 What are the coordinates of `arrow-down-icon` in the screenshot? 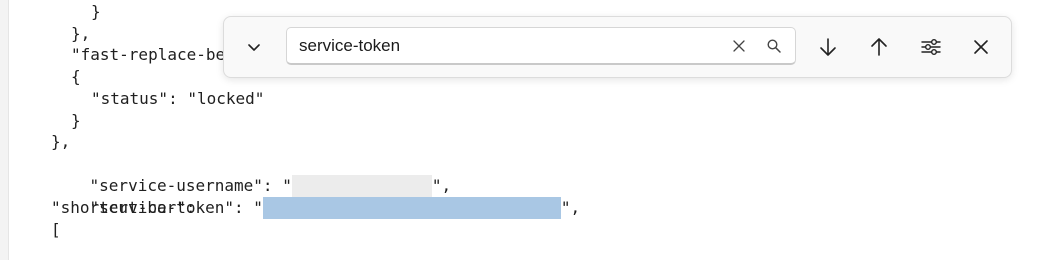 It's located at (828, 47).